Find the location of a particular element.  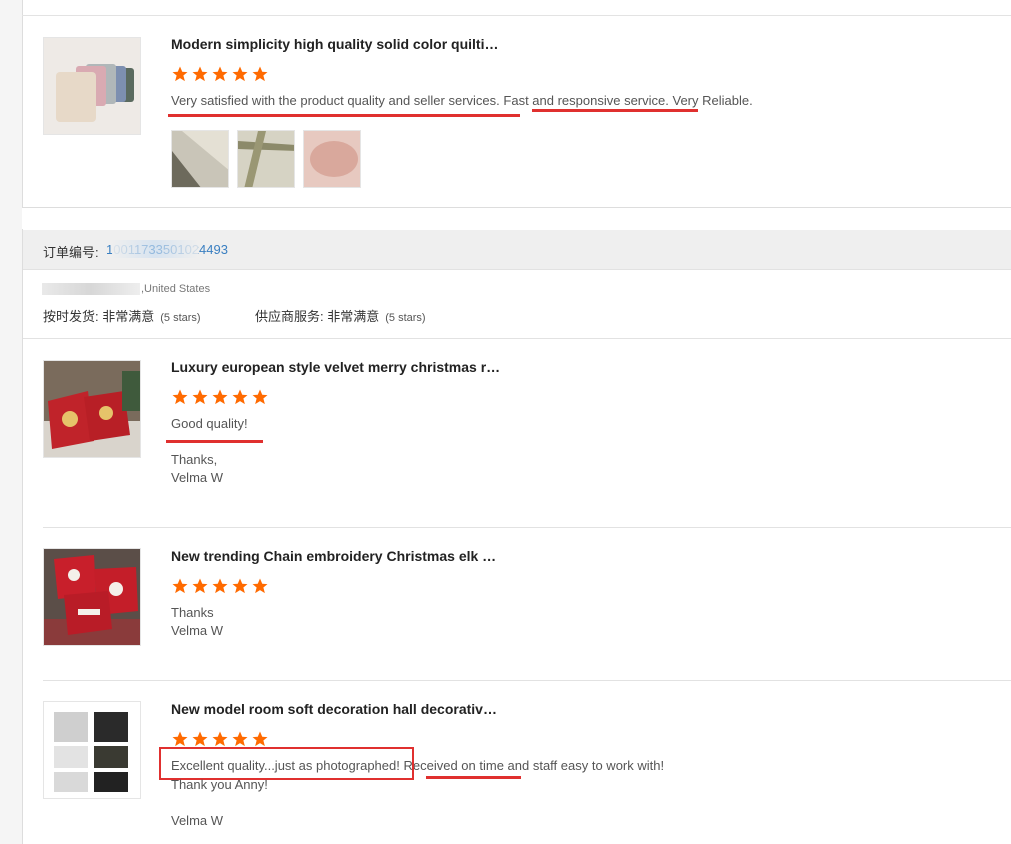

review-text-part: Very Reliable. is located at coordinates (712, 100).